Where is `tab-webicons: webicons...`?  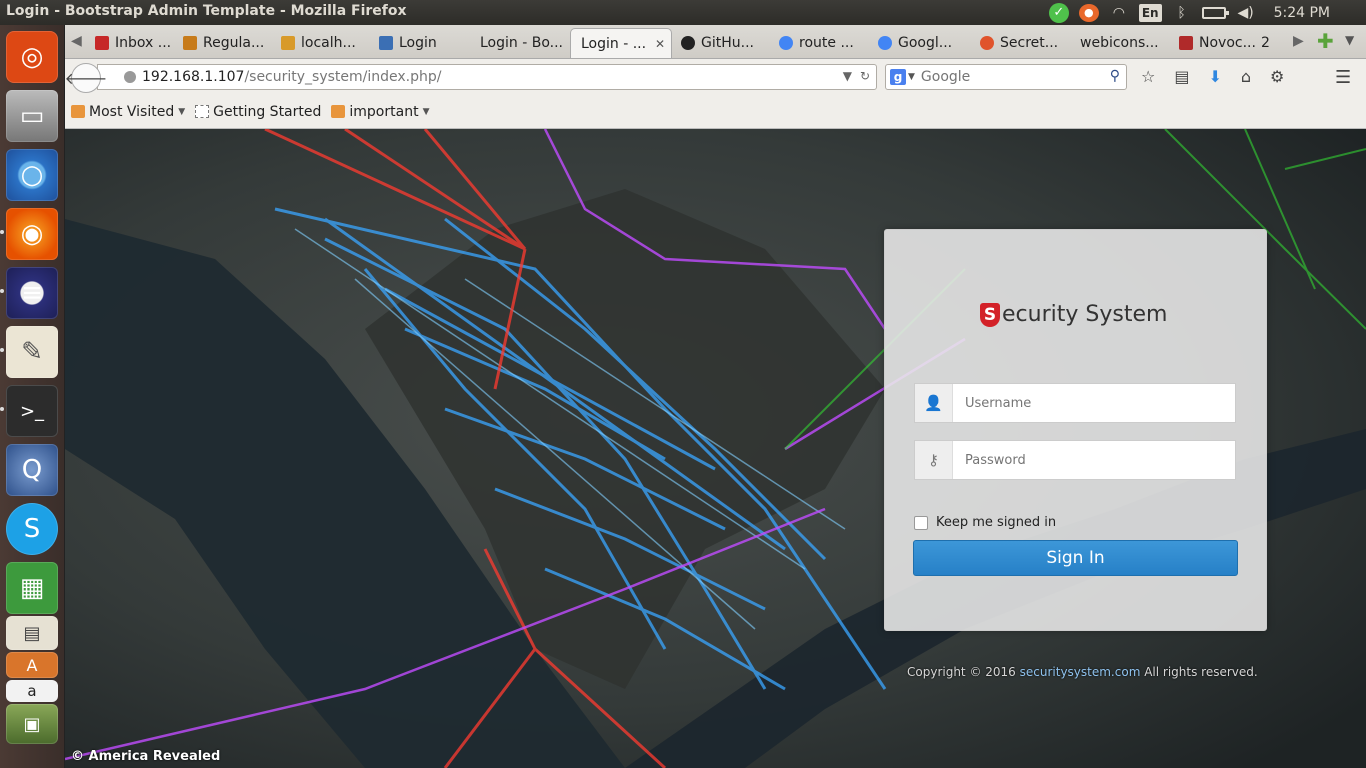 tab-webicons: webicons... is located at coordinates (1120, 43).